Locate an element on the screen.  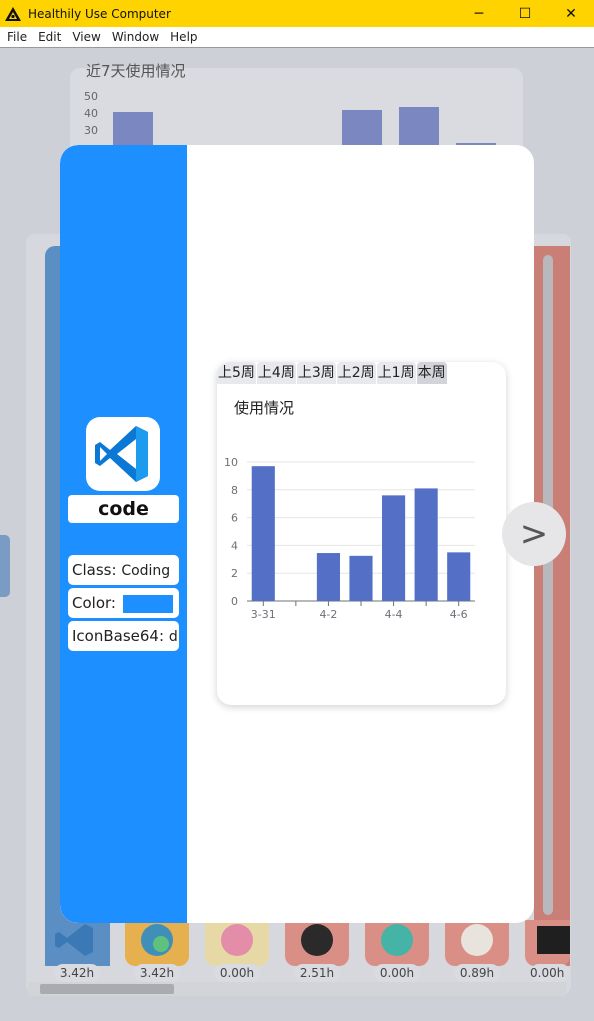
next-button: > is located at coordinates (534, 534).